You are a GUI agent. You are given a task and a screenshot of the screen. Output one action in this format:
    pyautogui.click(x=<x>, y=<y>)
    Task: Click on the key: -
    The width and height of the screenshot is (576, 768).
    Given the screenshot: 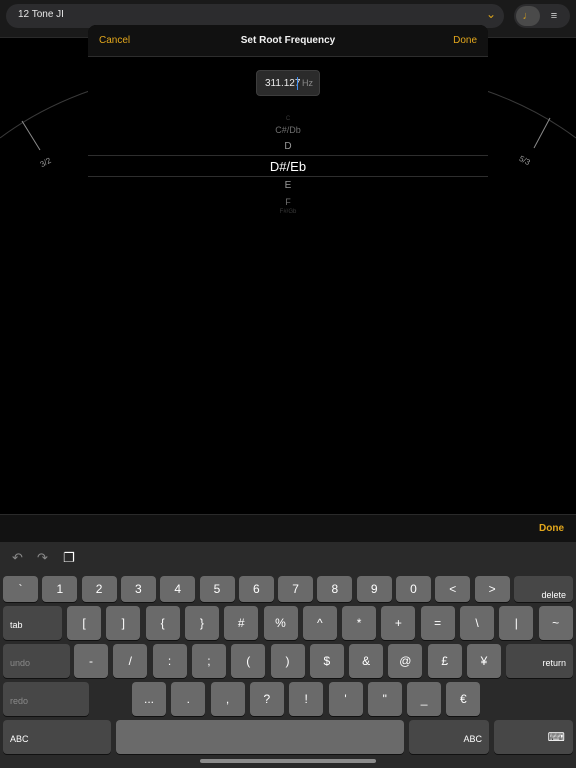 What is the action you would take?
    pyautogui.click(x=91, y=661)
    